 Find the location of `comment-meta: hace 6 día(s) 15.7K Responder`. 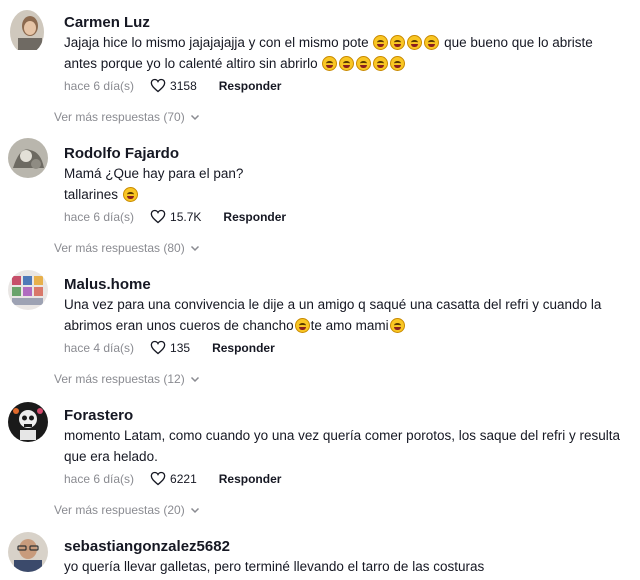

comment-meta: hace 6 día(s) 15.7K Responder is located at coordinates (175, 216).